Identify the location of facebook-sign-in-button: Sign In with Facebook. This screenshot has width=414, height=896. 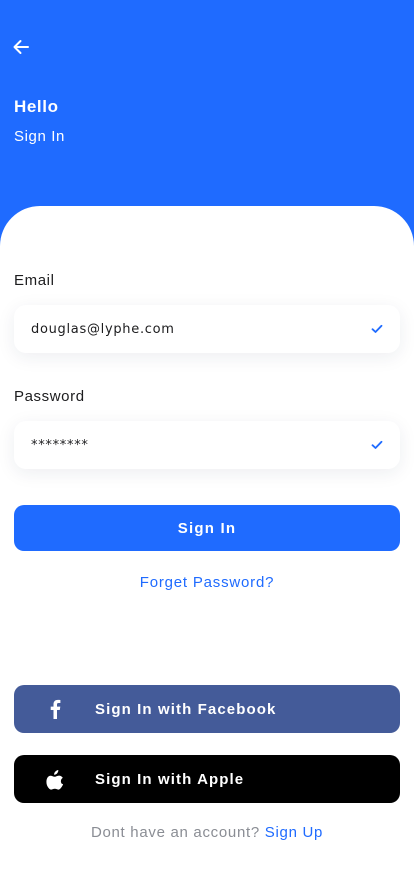
(207, 709).